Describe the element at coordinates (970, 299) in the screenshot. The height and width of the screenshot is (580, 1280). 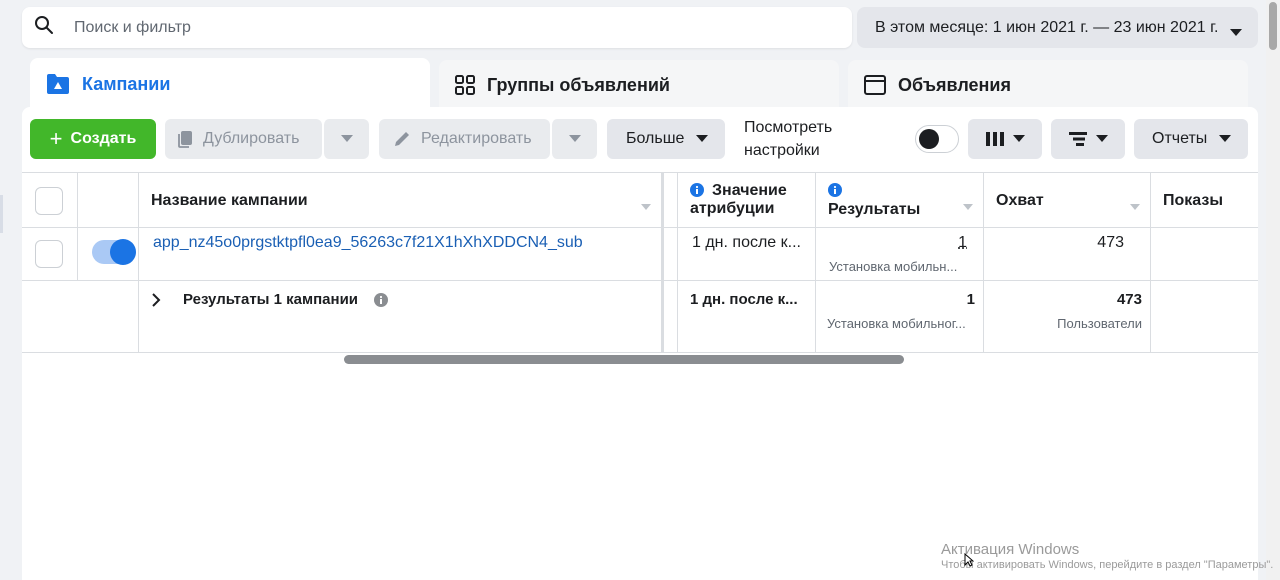
I see `summary-results: 1` at that location.